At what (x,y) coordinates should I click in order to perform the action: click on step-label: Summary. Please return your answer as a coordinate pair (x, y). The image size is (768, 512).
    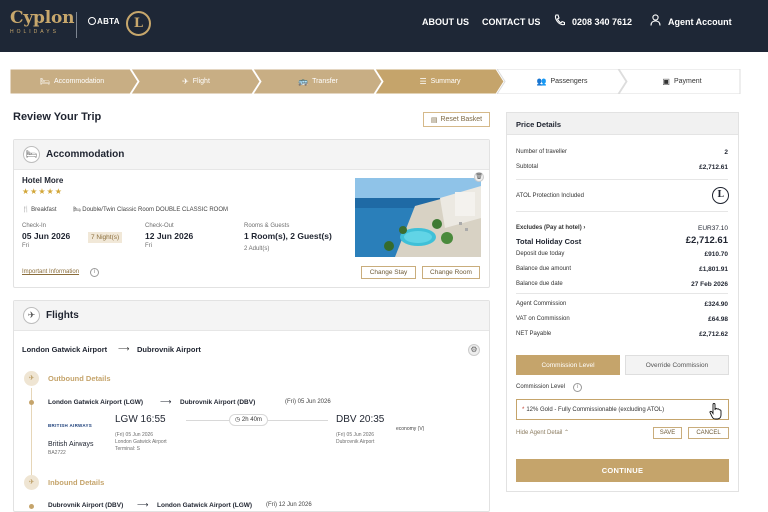
    Looking at the image, I should click on (445, 81).